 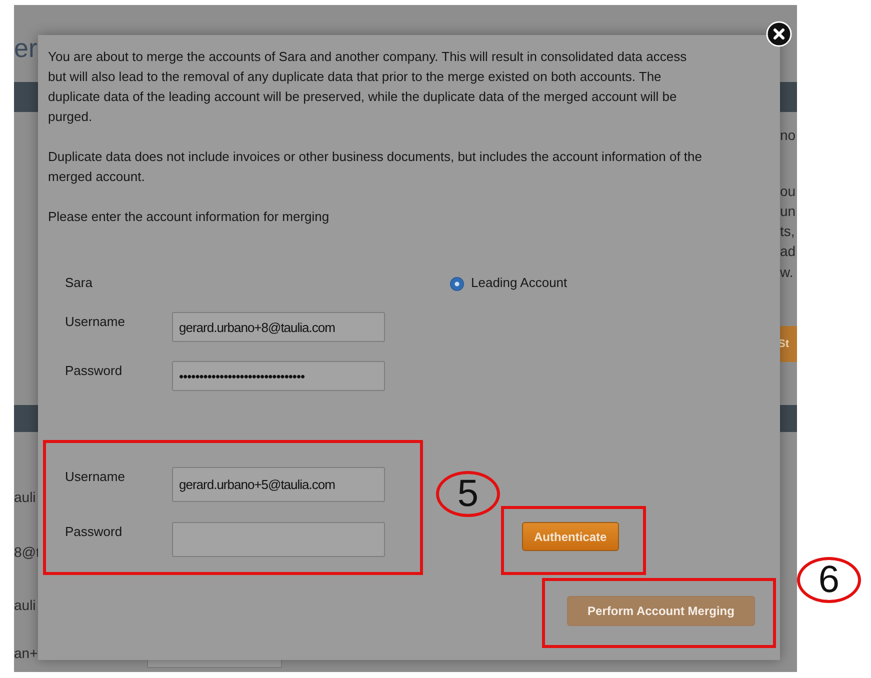 What do you see at coordinates (519, 282) in the screenshot?
I see `radio-label: Leading Account` at bounding box center [519, 282].